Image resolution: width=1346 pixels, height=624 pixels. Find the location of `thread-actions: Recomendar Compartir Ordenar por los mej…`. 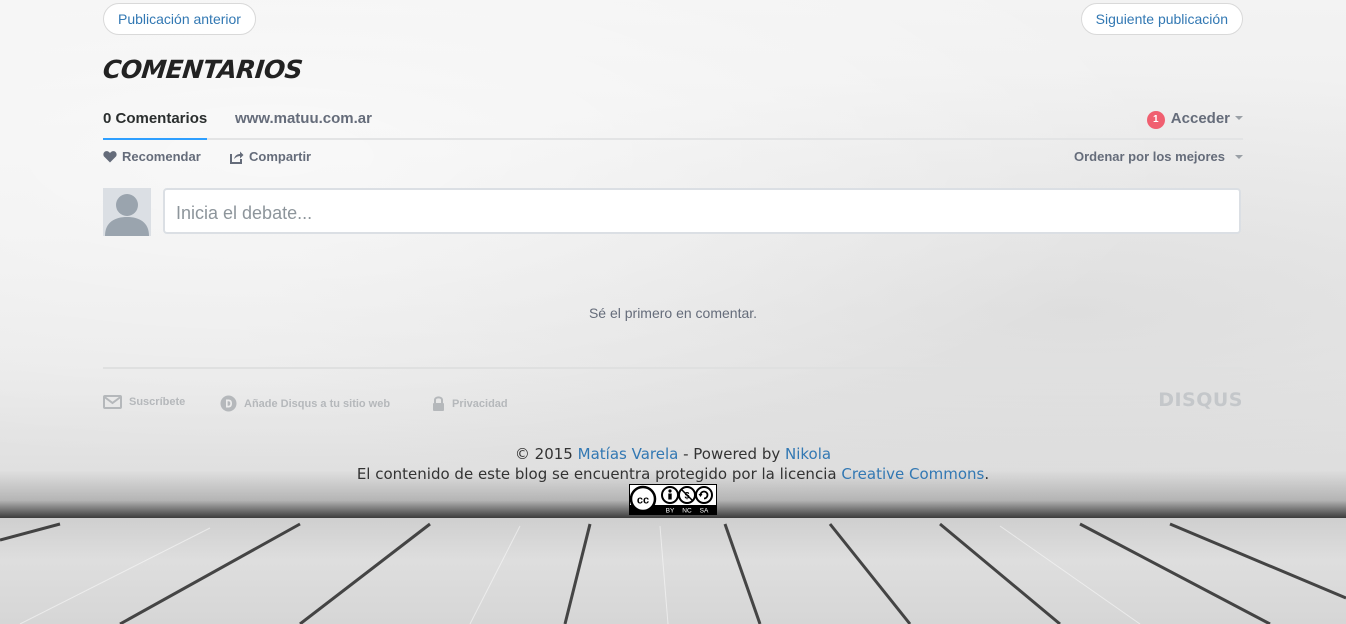

thread-actions: Recomendar Compartir Ordenar por los mej… is located at coordinates (673, 159).